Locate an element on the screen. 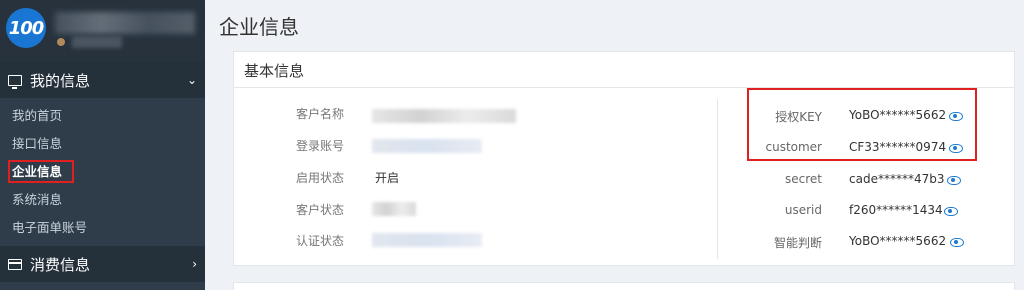 The height and width of the screenshot is (290, 1024). monitor-icon is located at coordinates (15, 81).